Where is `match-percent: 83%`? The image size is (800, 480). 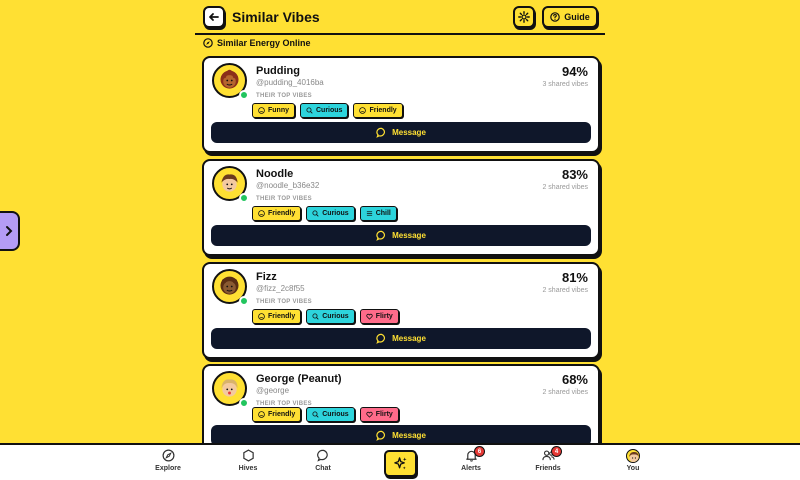 match-percent: 83% is located at coordinates (574, 174).